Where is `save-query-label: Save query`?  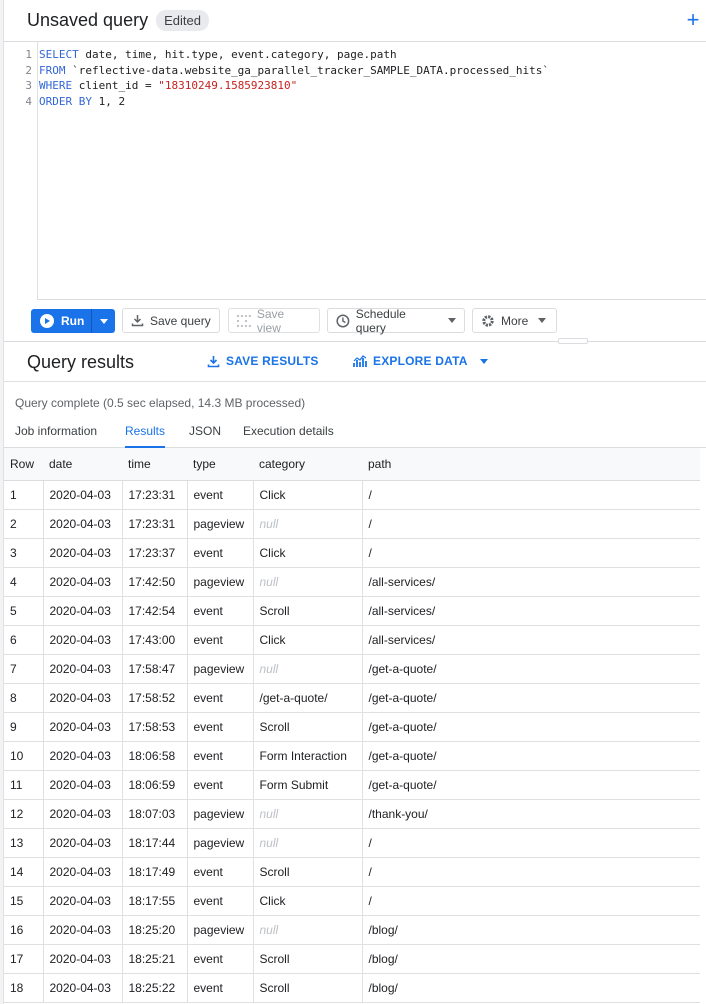 save-query-label: Save query is located at coordinates (180, 320).